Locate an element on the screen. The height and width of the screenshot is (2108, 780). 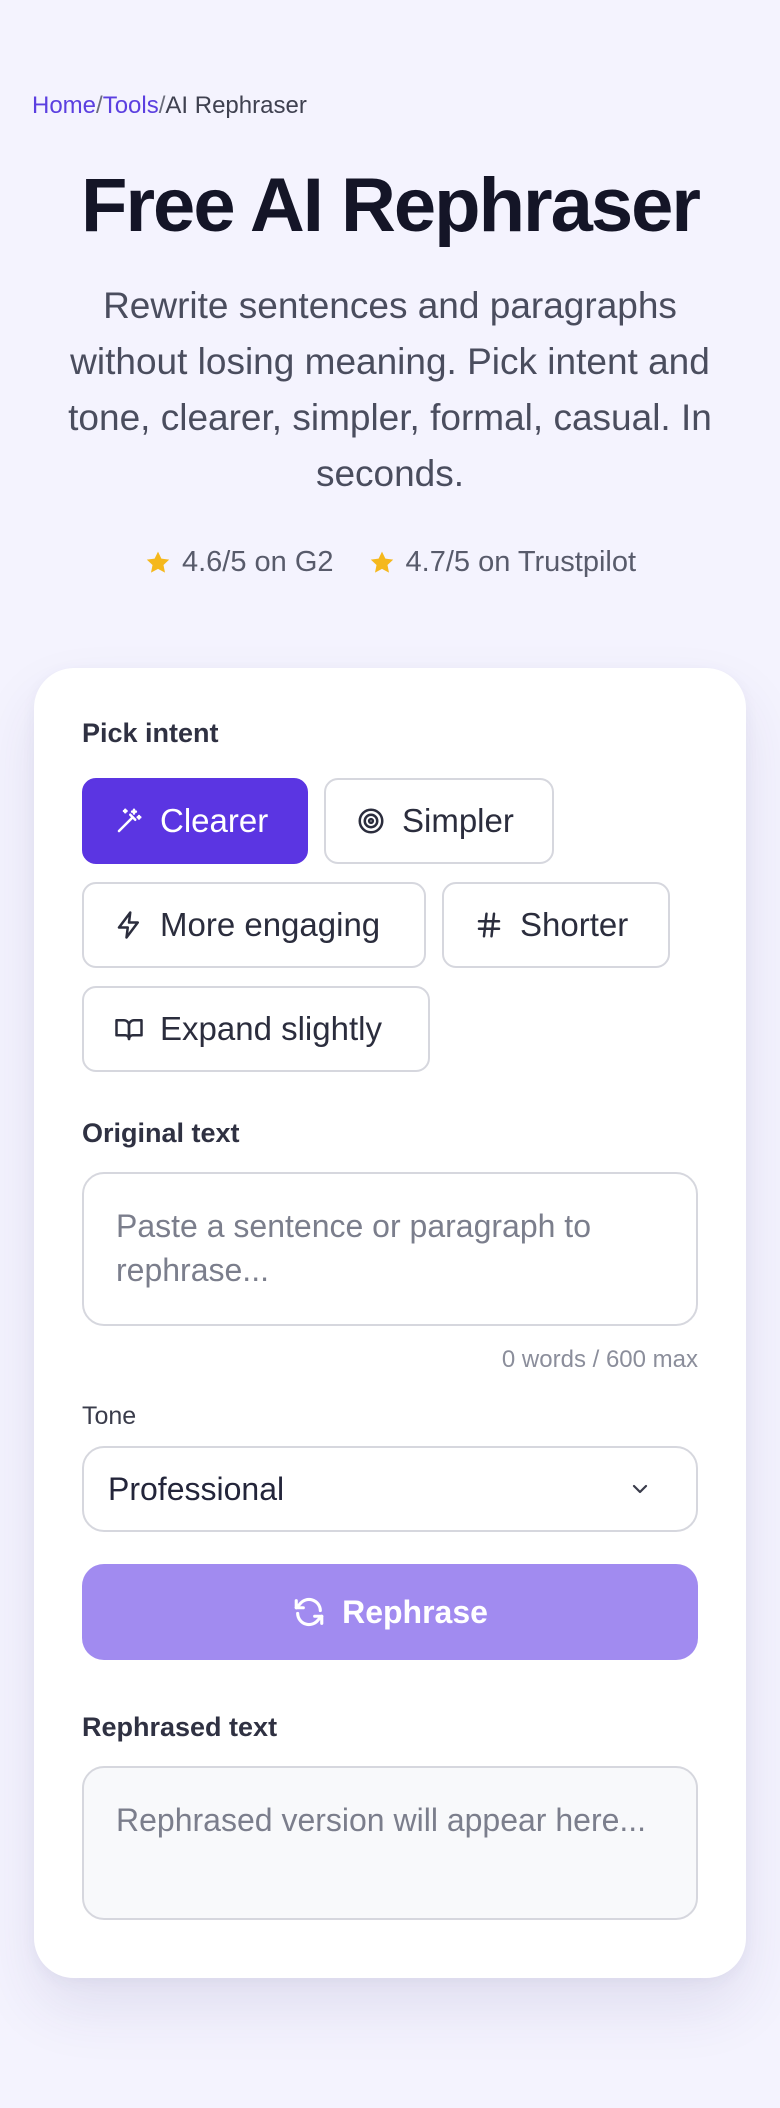
intent-option-simpler: Simpler is located at coordinates (439, 821).